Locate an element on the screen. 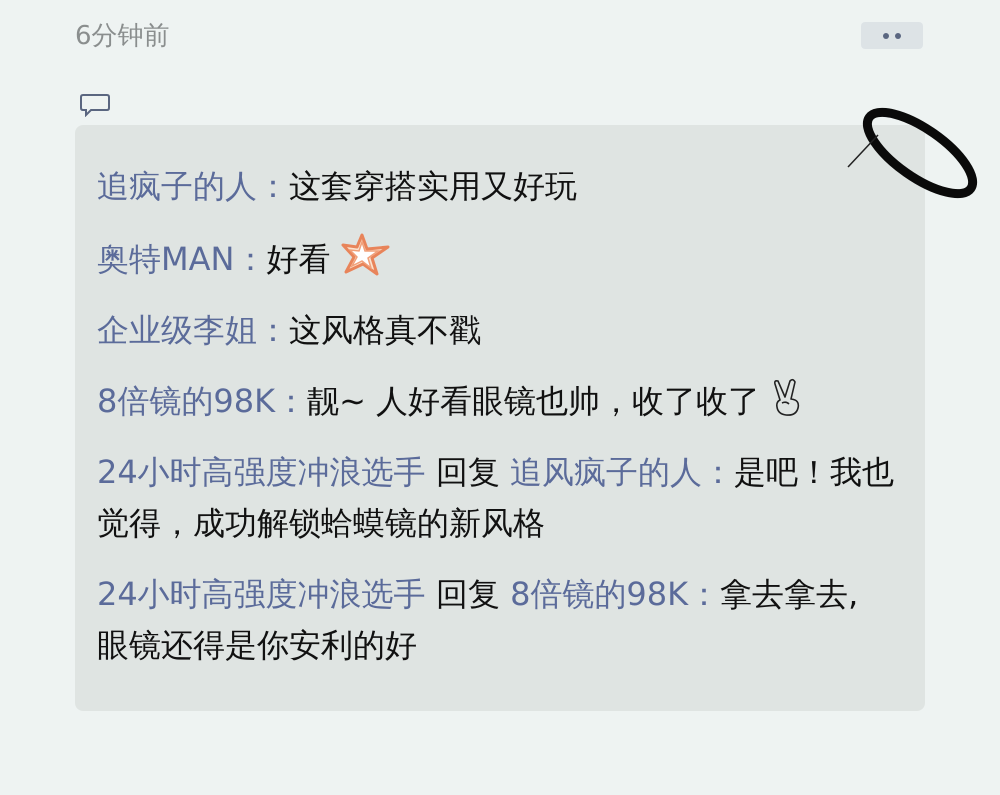 The height and width of the screenshot is (795, 1000). more-button is located at coordinates (892, 35).